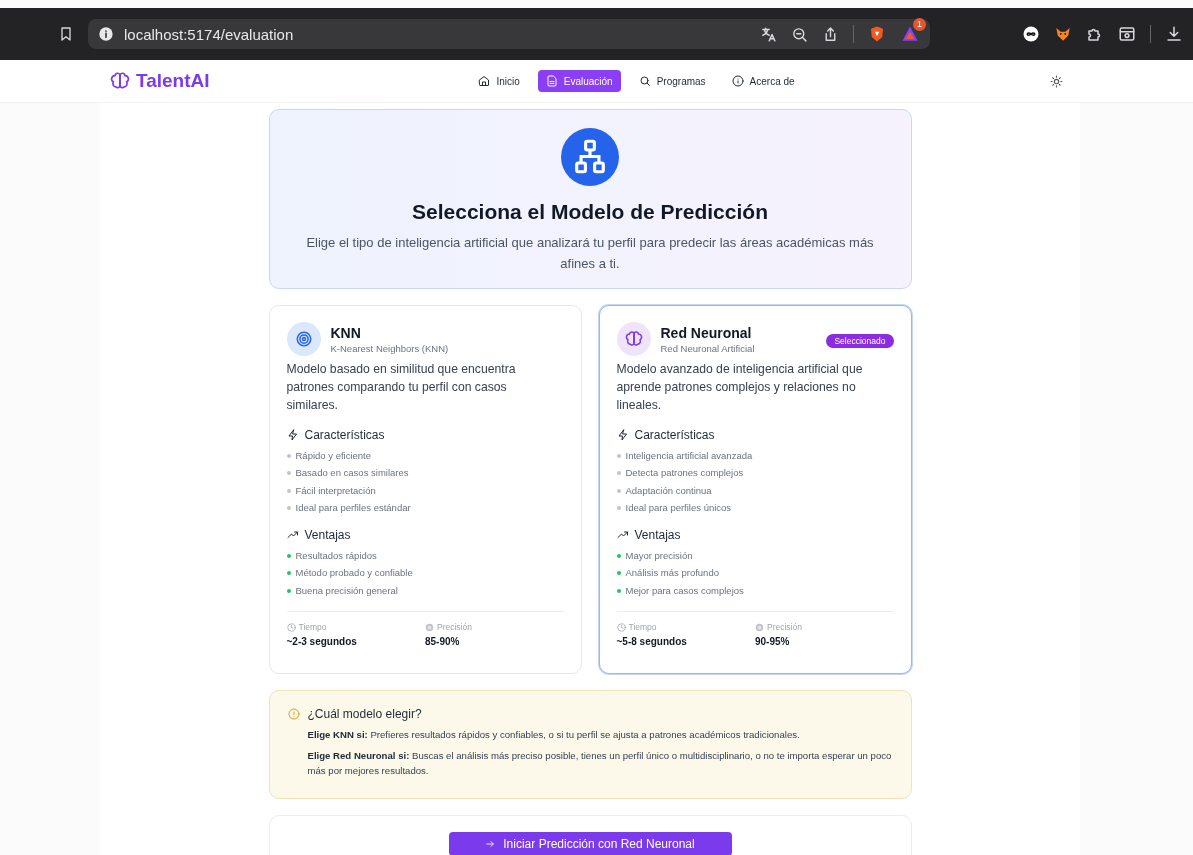 Image resolution: width=1193 pixels, height=855 pixels. What do you see at coordinates (755, 456) in the screenshot?
I see `feature-item: Inteligencia artificial avanzada` at bounding box center [755, 456].